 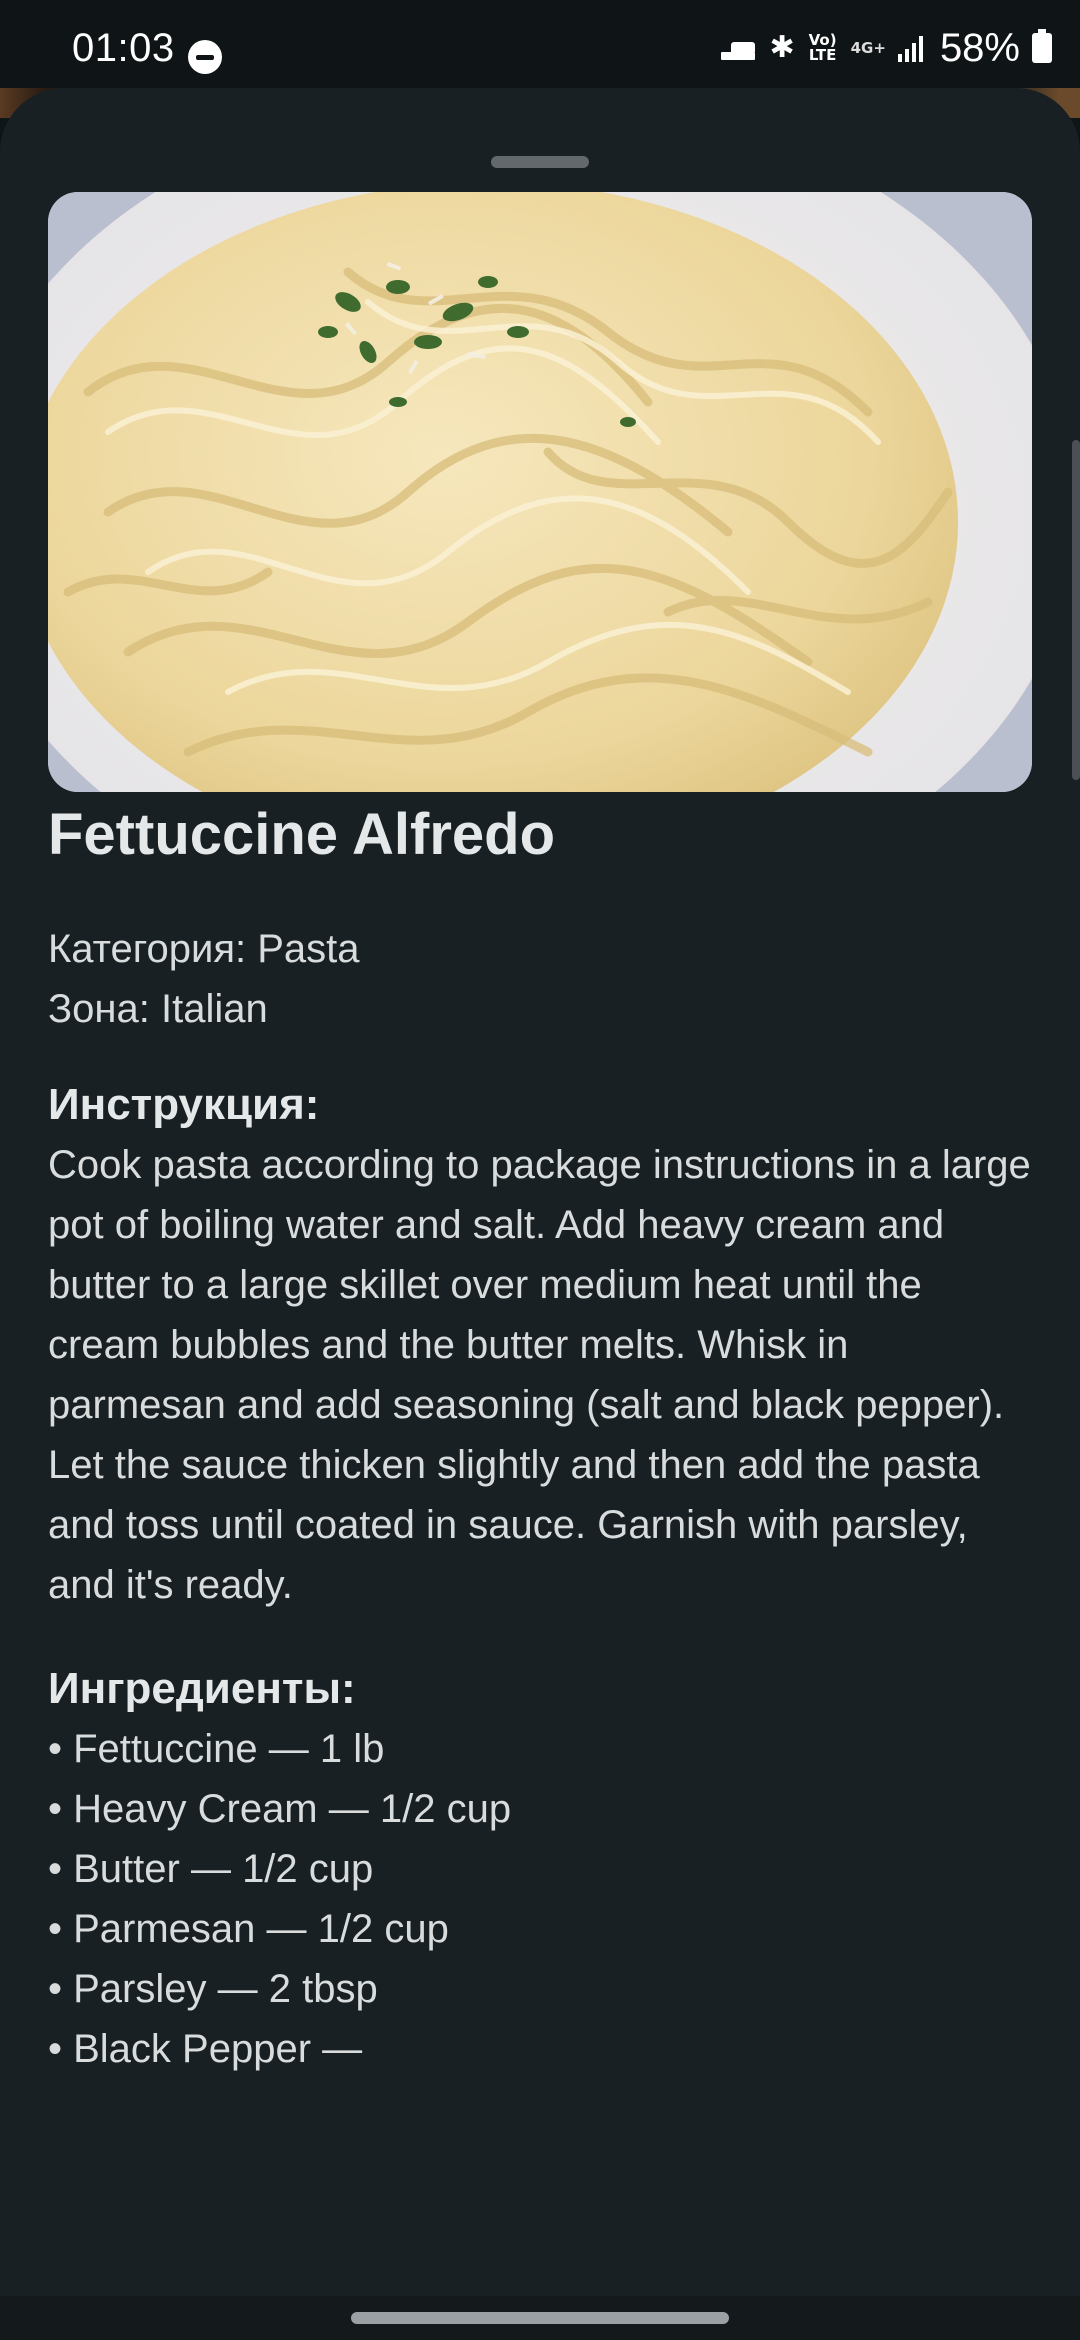 What do you see at coordinates (204, 949) in the screenshot?
I see `meal-category: Категория: Pasta` at bounding box center [204, 949].